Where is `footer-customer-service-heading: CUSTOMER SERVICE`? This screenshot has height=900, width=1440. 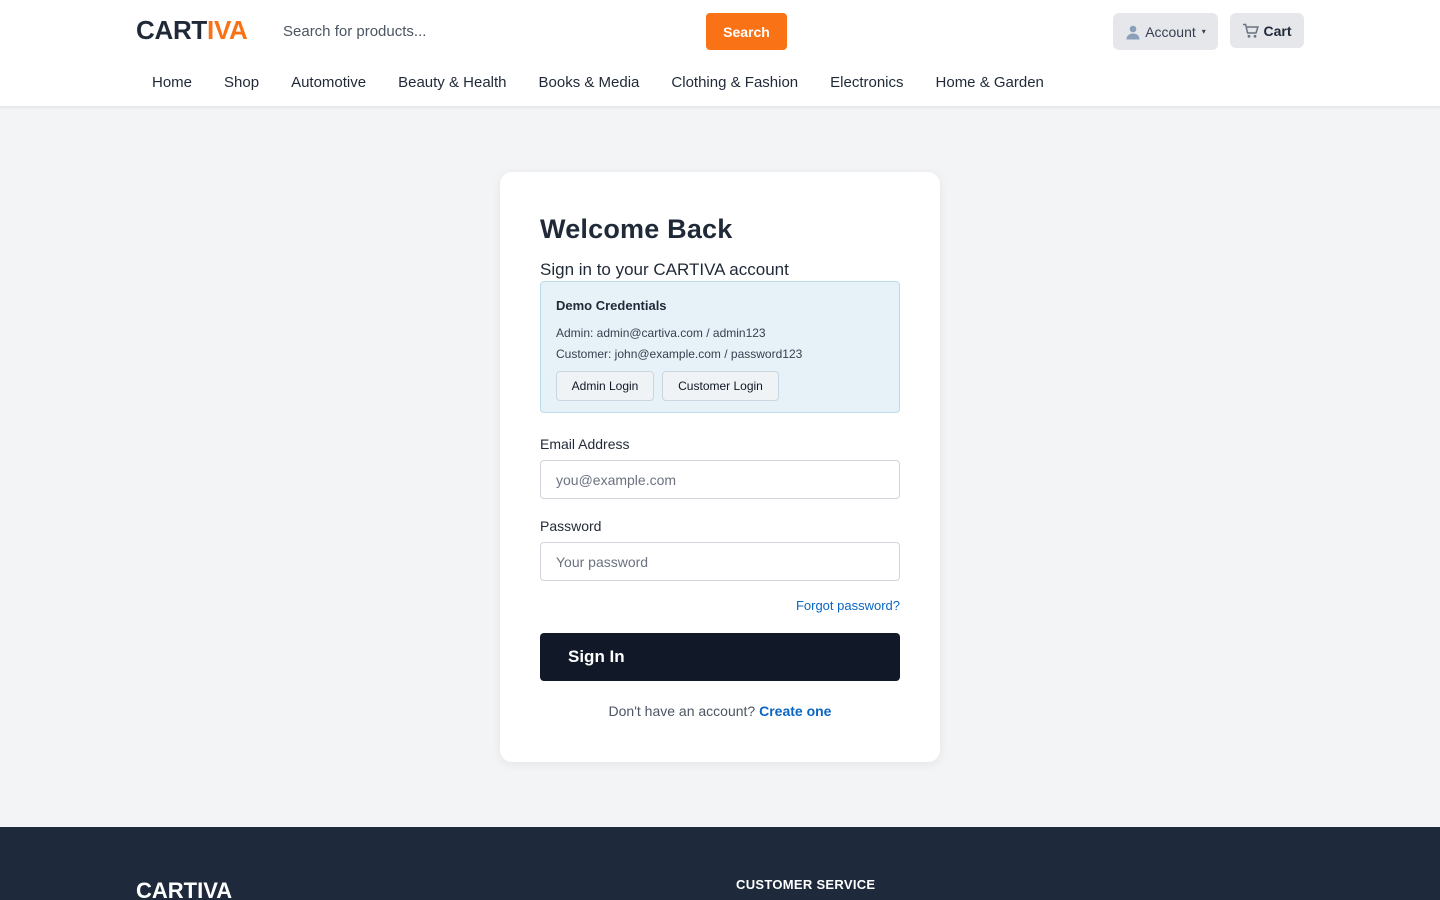
footer-customer-service-heading: CUSTOMER SERVICE is located at coordinates (806, 884).